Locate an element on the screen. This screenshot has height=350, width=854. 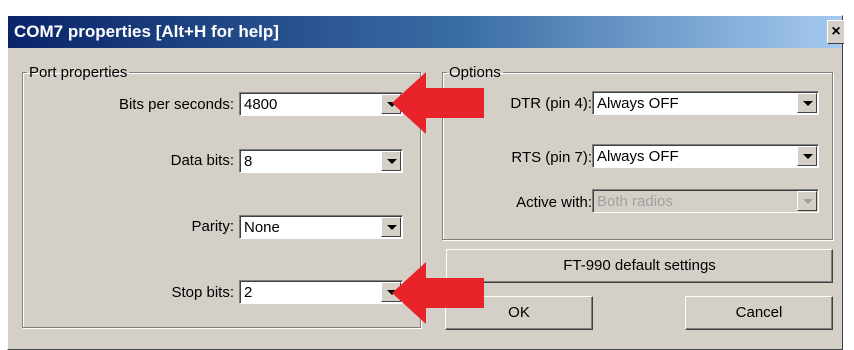
port-properties-legend: Port properties is located at coordinates (78, 72).